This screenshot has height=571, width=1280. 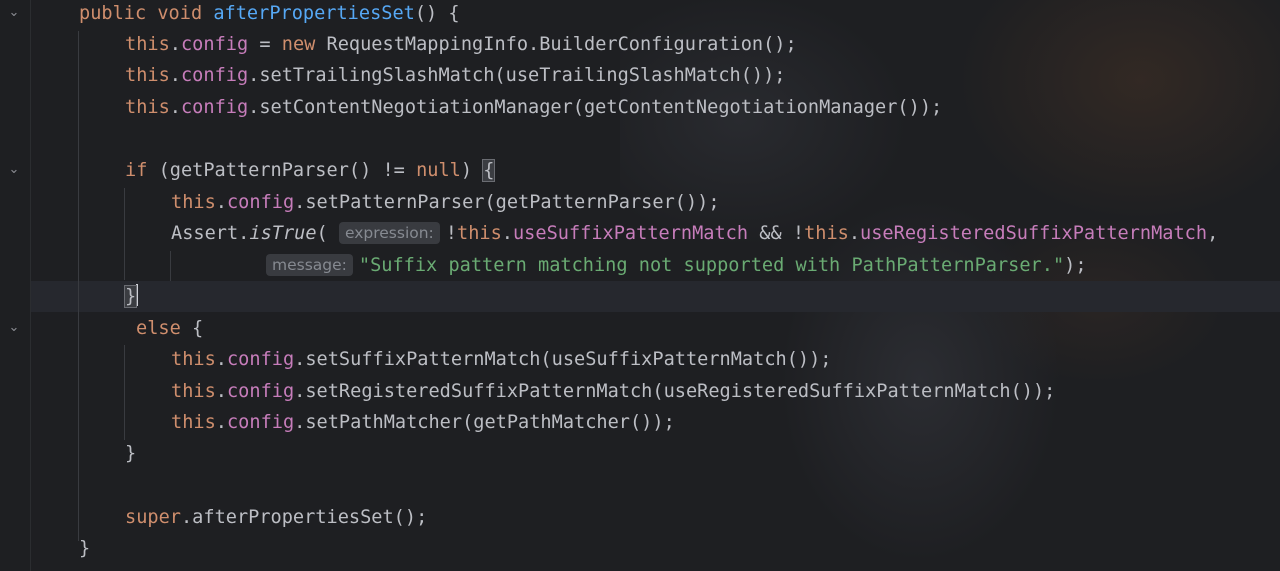 What do you see at coordinates (1213, 233) in the screenshot?
I see `code-text: ,` at bounding box center [1213, 233].